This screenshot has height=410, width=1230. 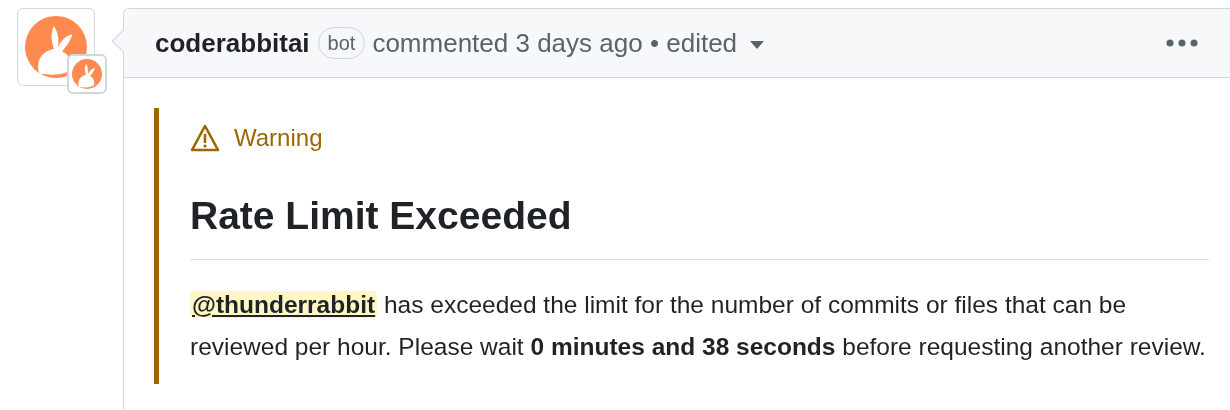 I want to click on alert-heading: Rate Limit Exceeded, so click(x=381, y=216).